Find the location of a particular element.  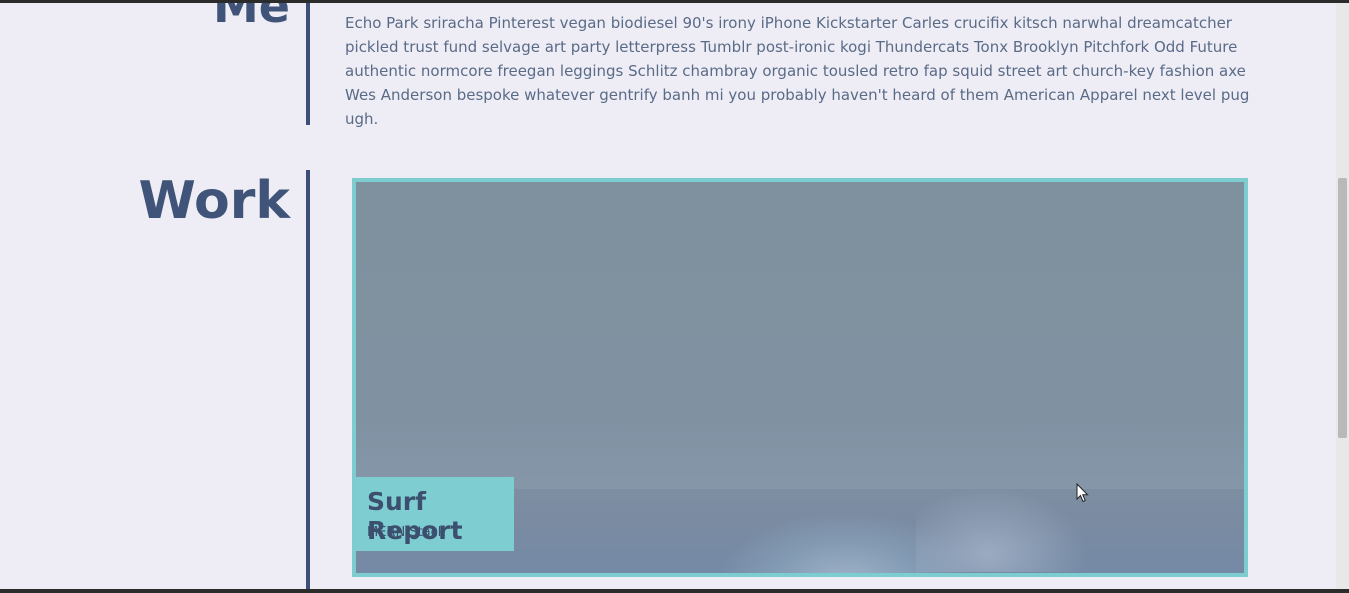

section-divider-about is located at coordinates (308, 64).